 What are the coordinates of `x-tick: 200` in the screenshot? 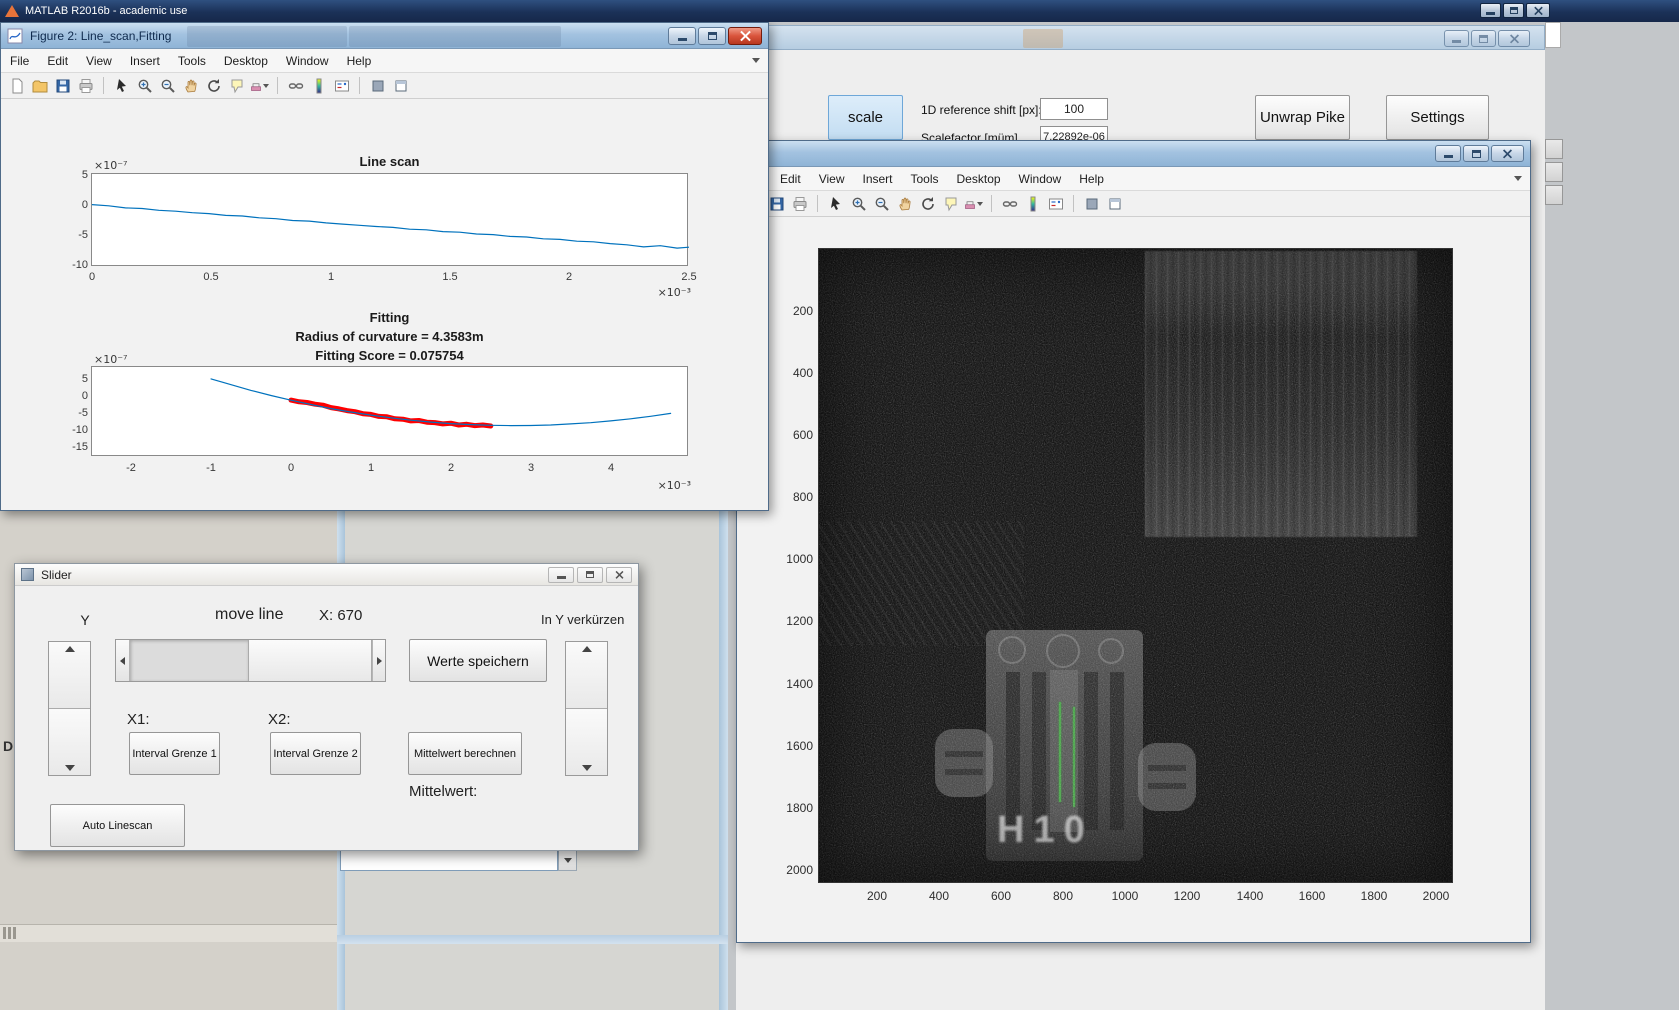 It's located at (877, 896).